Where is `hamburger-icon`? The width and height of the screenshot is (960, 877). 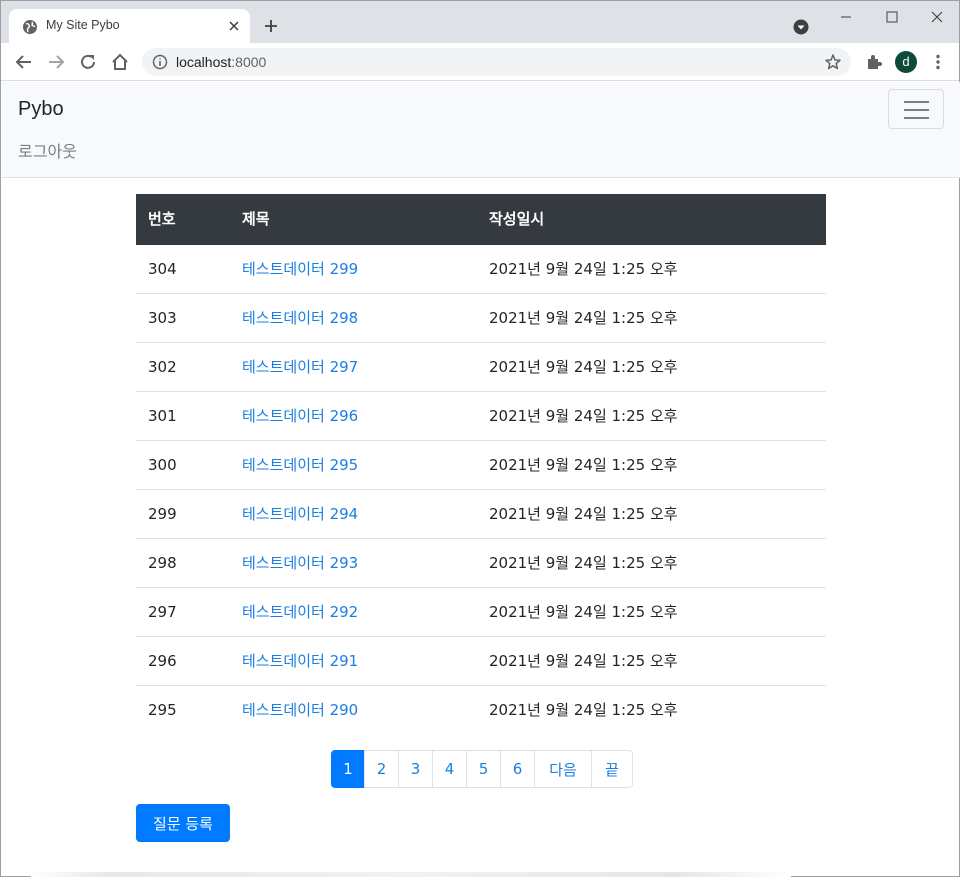 hamburger-icon is located at coordinates (916, 102).